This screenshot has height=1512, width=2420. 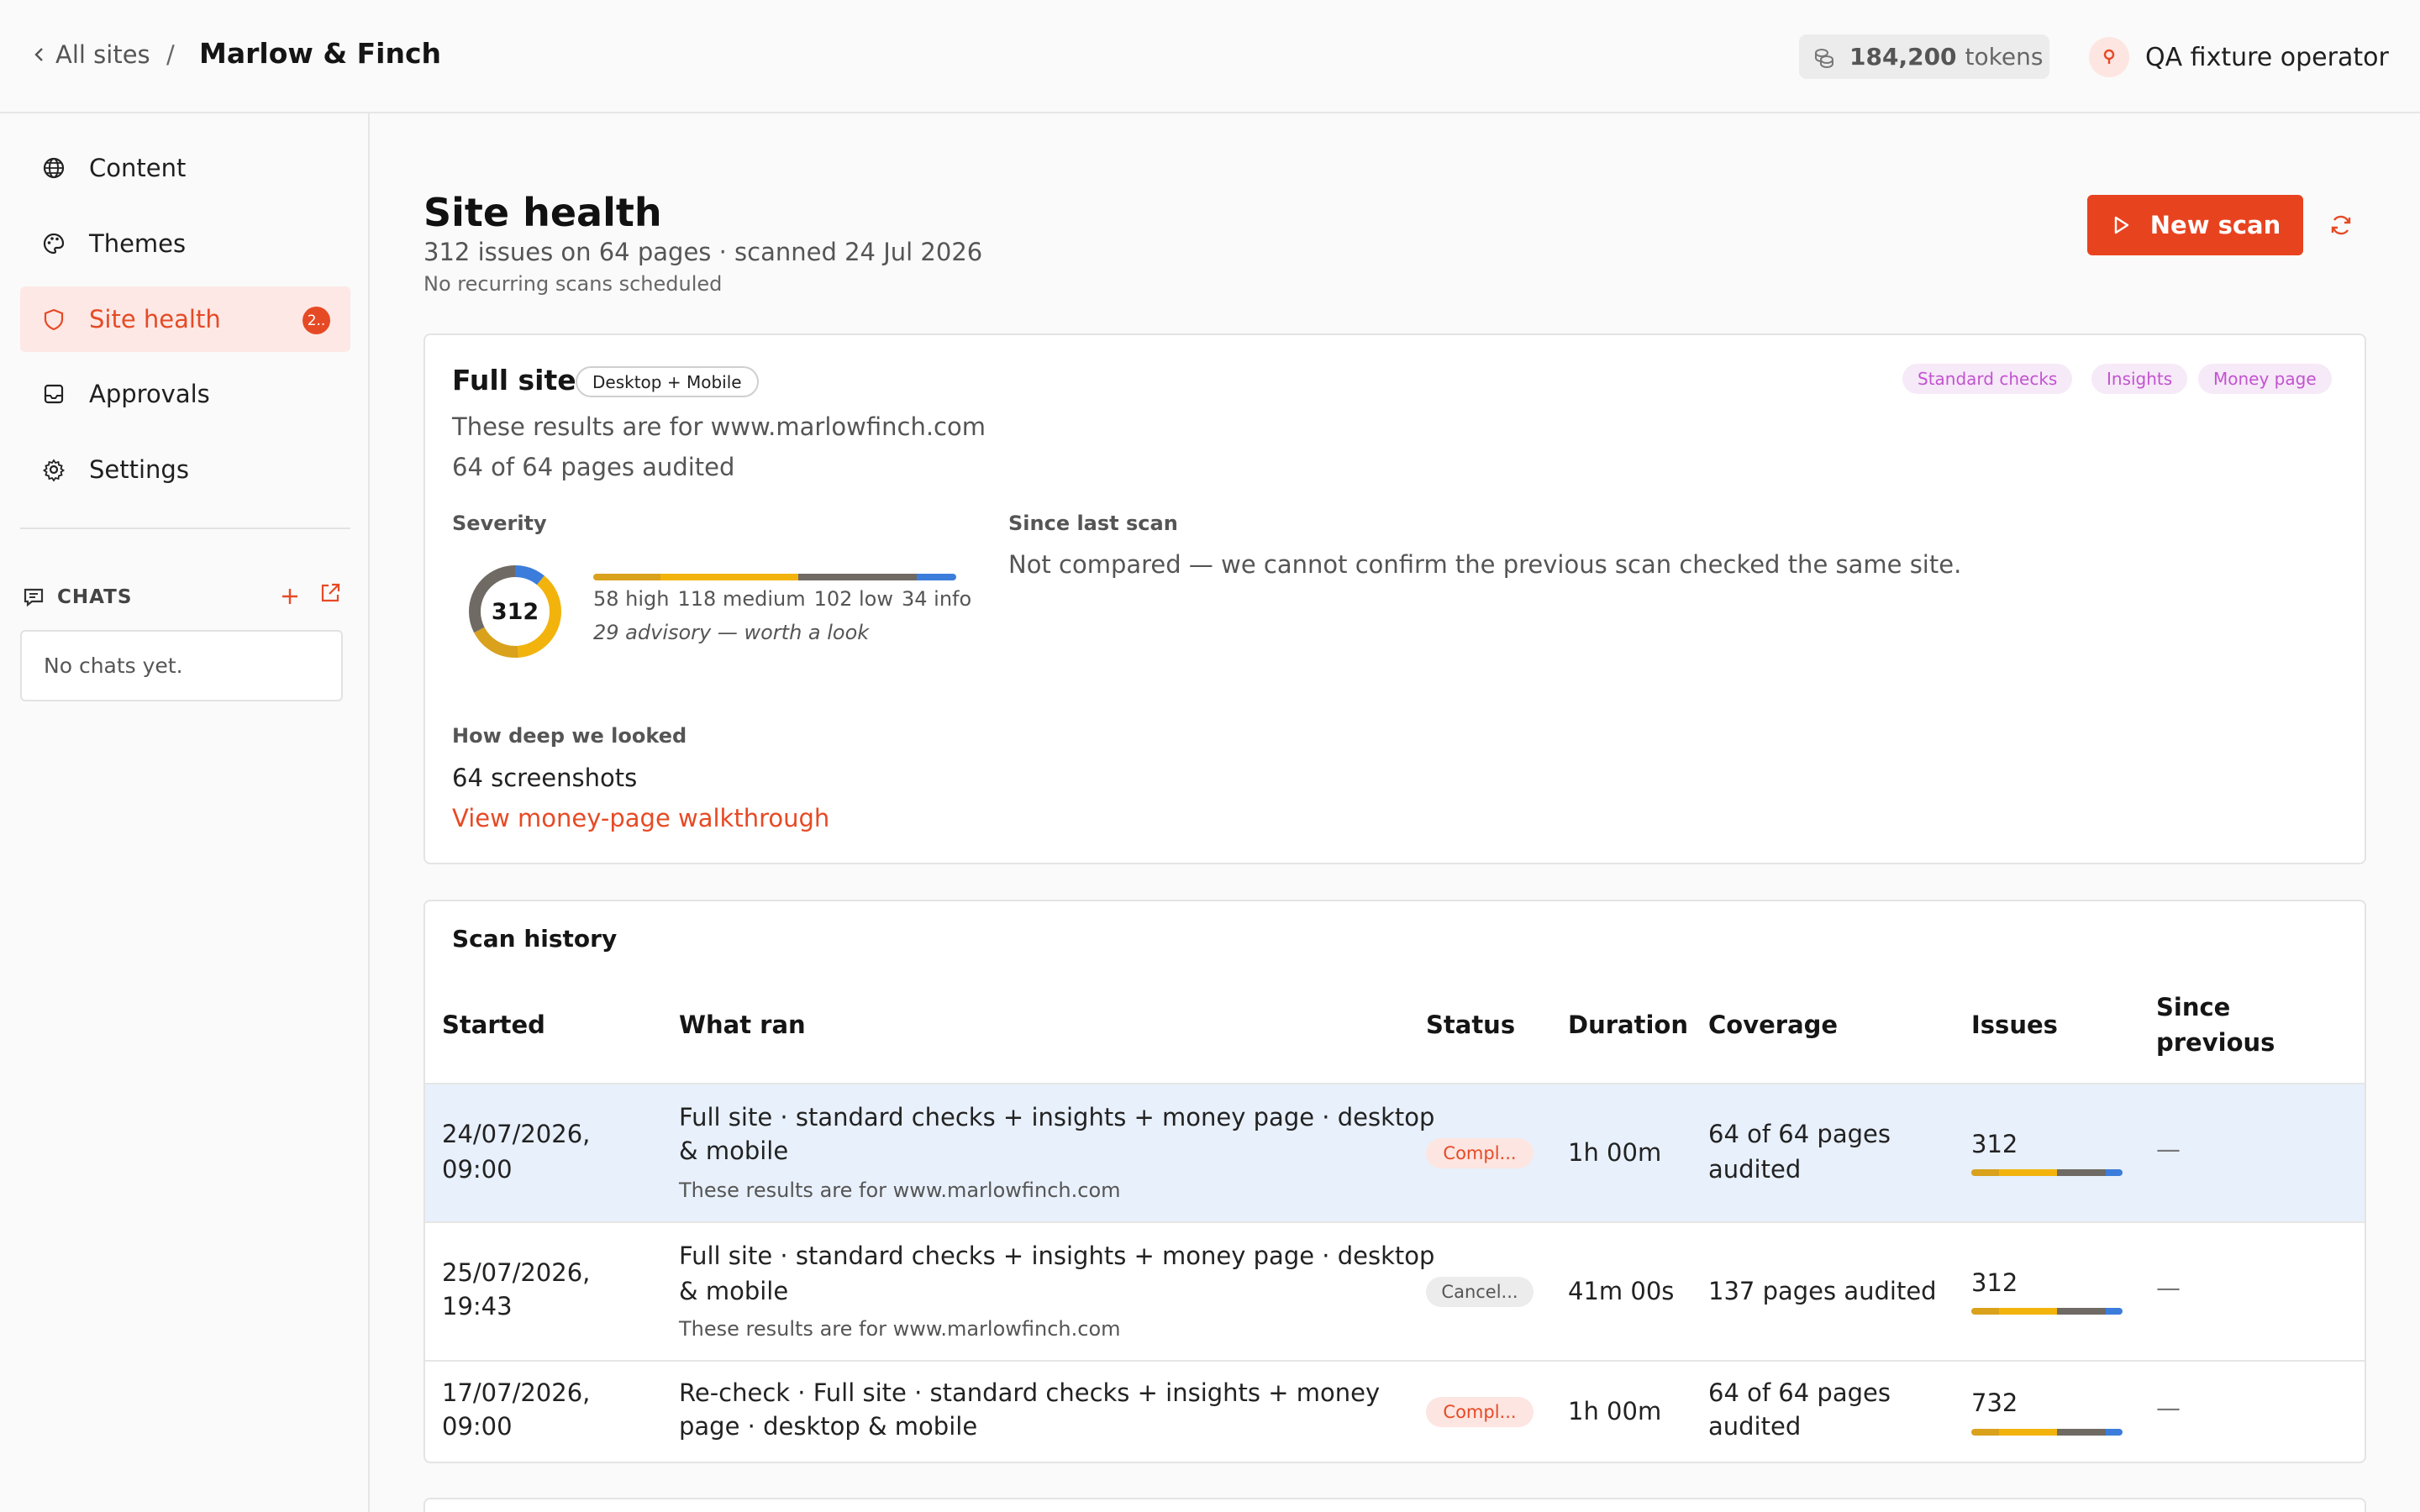 I want to click on money-page-walkthrough-link: View money-page walkthrough, so click(x=641, y=818).